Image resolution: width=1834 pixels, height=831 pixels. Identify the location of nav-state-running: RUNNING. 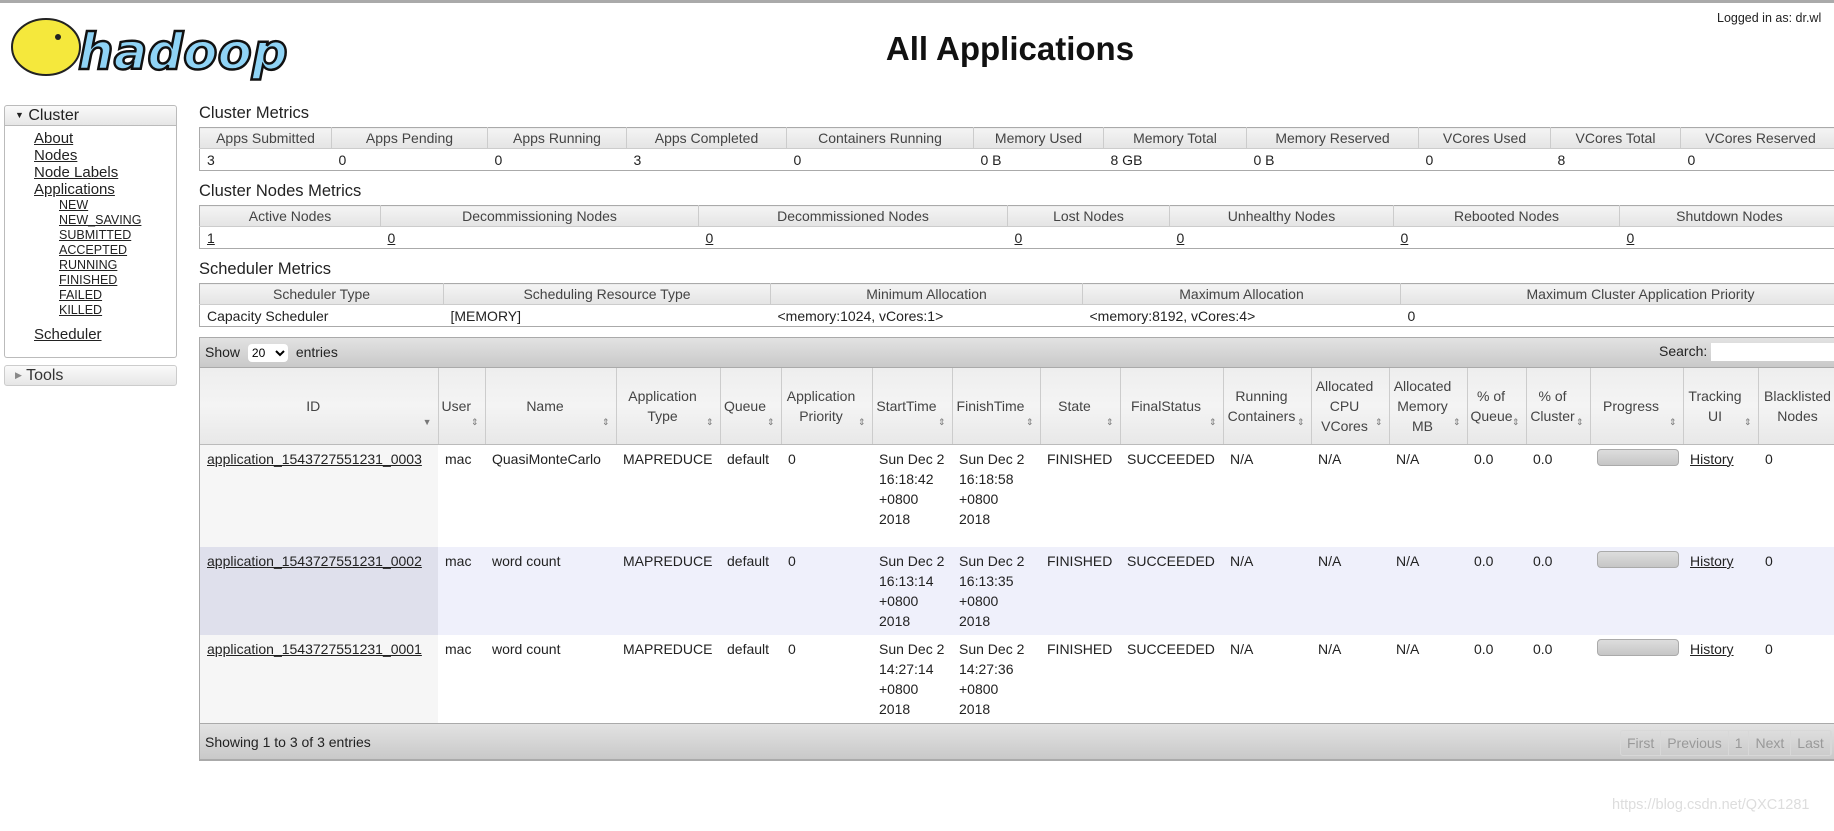
(117, 265).